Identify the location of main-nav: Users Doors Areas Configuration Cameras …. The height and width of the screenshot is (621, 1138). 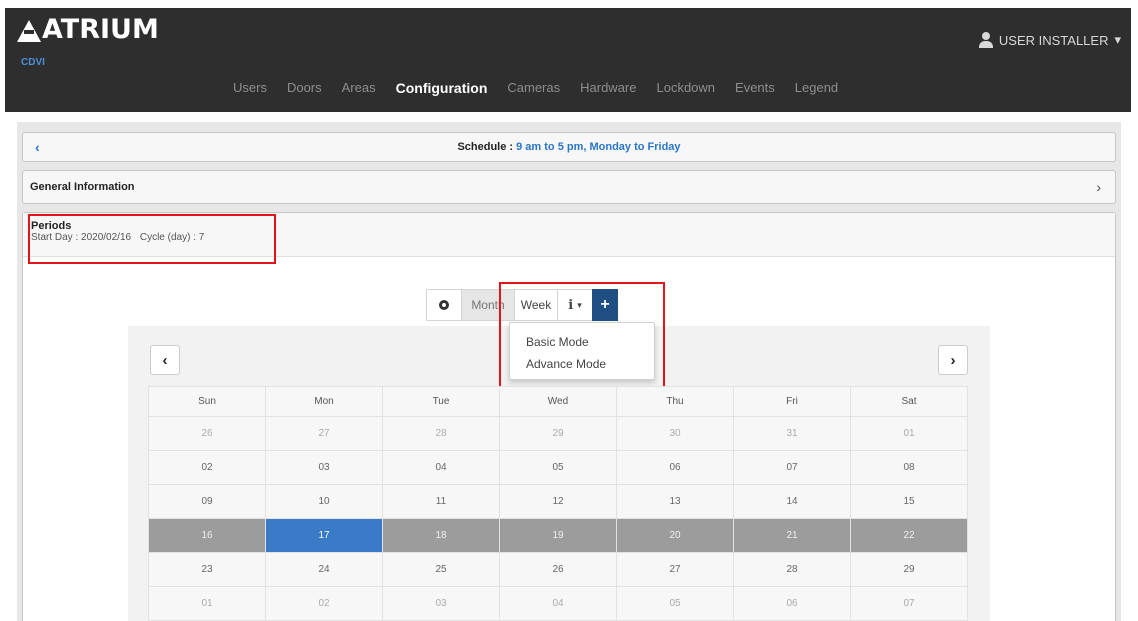
(535, 88).